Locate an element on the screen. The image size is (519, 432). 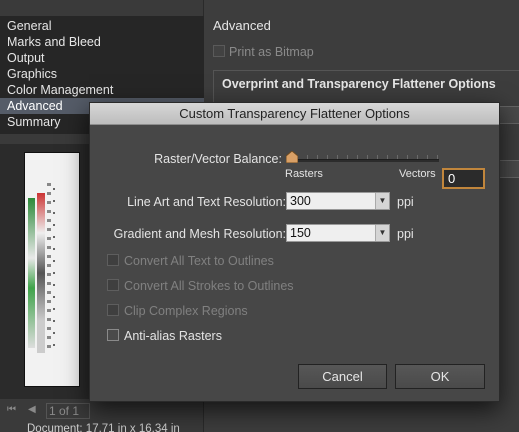
category-color-management: Color Management is located at coordinates (102, 90).